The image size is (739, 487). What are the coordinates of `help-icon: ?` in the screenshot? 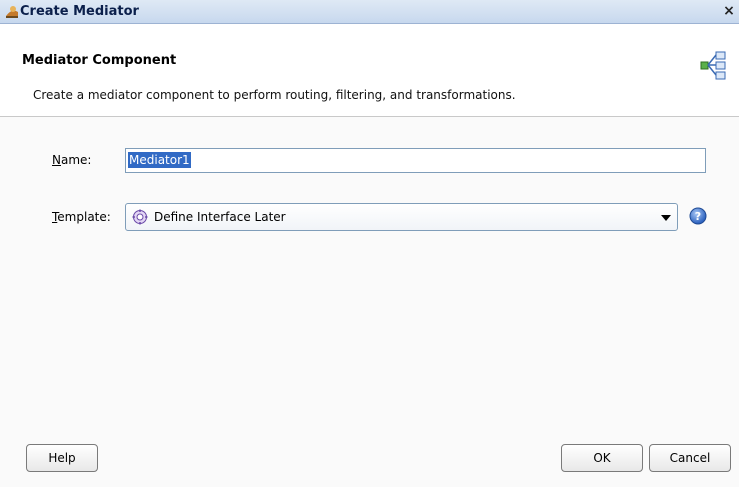 It's located at (698, 216).